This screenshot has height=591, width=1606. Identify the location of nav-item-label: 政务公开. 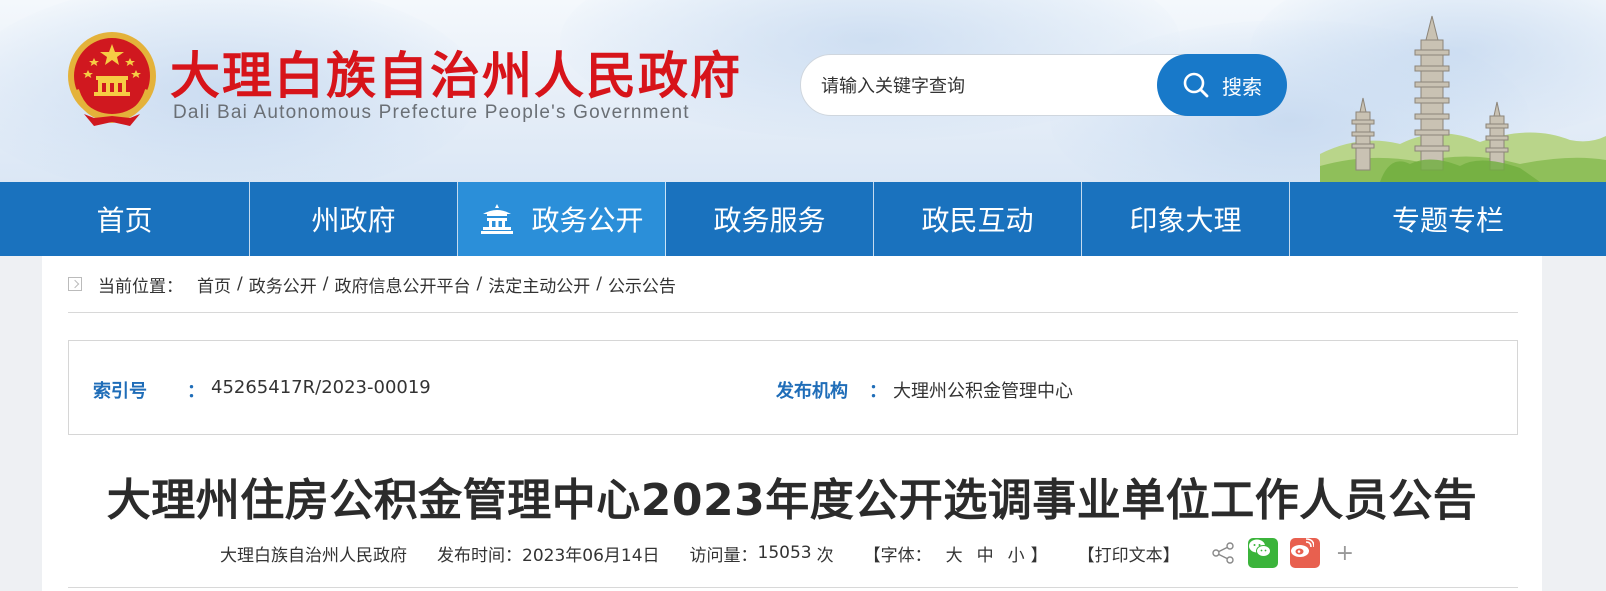
(587, 220).